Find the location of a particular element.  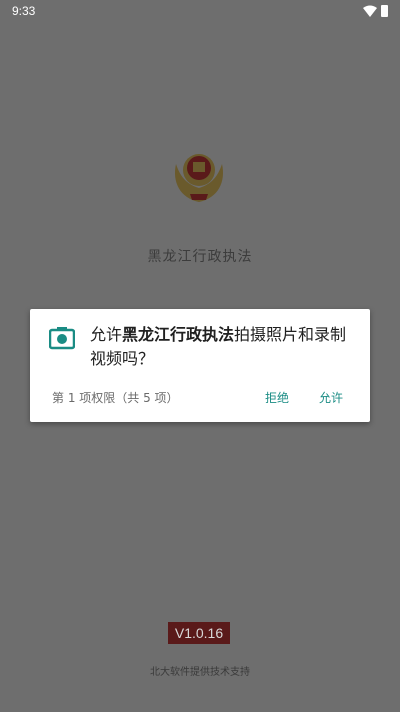

status-bar: 9:33 is located at coordinates (200, 12).